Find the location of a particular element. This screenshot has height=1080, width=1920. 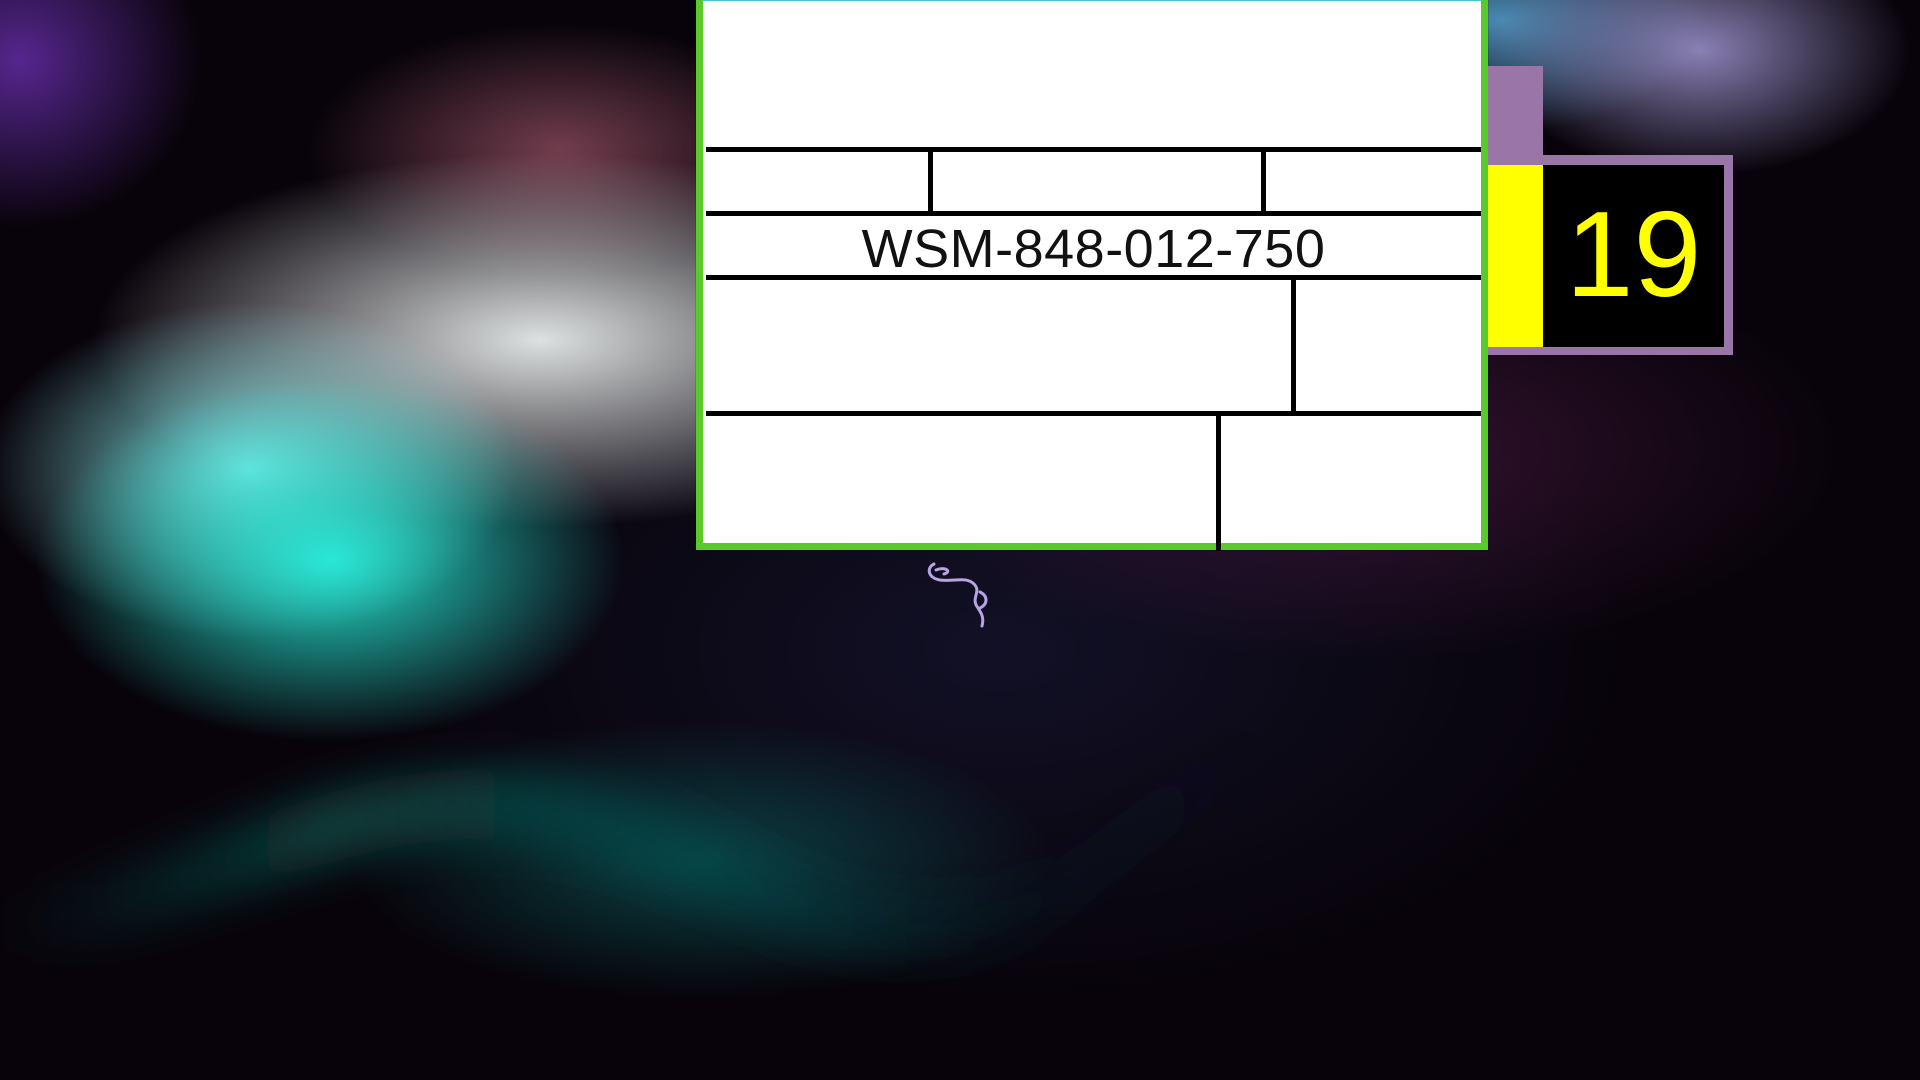

counter-value: 19 is located at coordinates (1633, 254).